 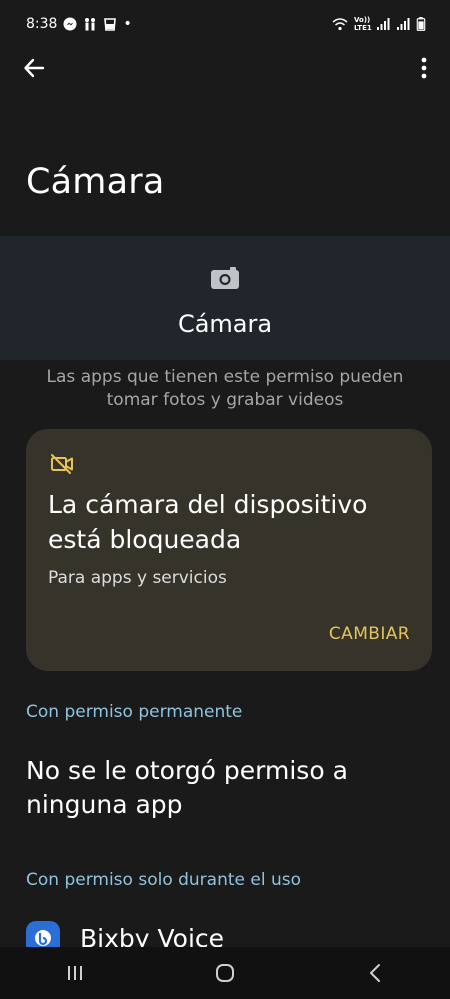 What do you see at coordinates (164, 880) in the screenshot?
I see `section-while-using-label: Con permiso solo durante el uso` at bounding box center [164, 880].